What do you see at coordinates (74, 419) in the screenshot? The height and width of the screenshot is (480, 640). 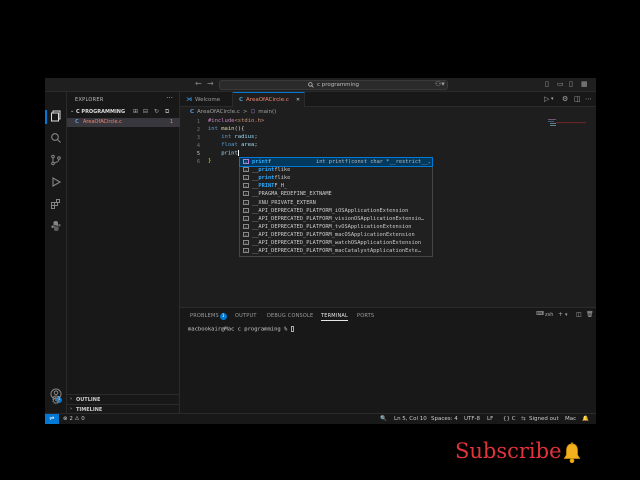 I see `problems-status: ⊗ 2 ⚠ 0` at bounding box center [74, 419].